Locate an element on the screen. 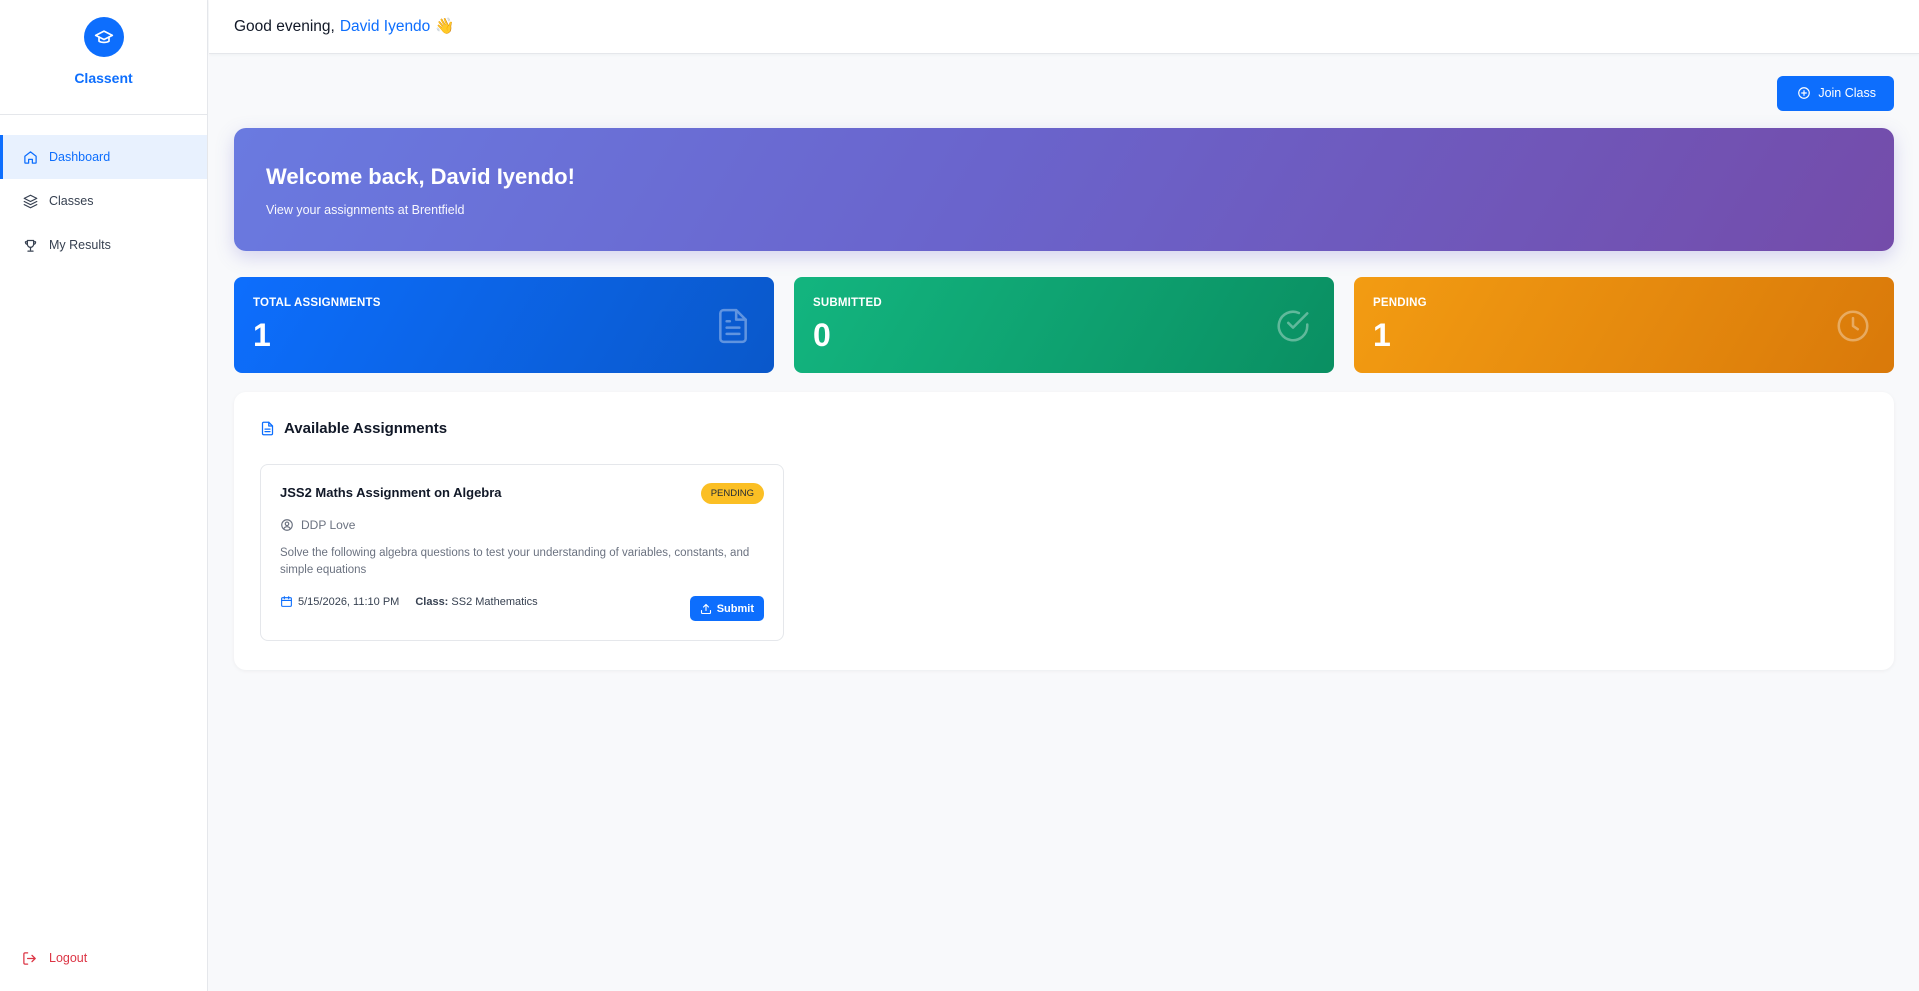 The width and height of the screenshot is (1919, 991). greeting-text: Good evening, is located at coordinates (284, 26).